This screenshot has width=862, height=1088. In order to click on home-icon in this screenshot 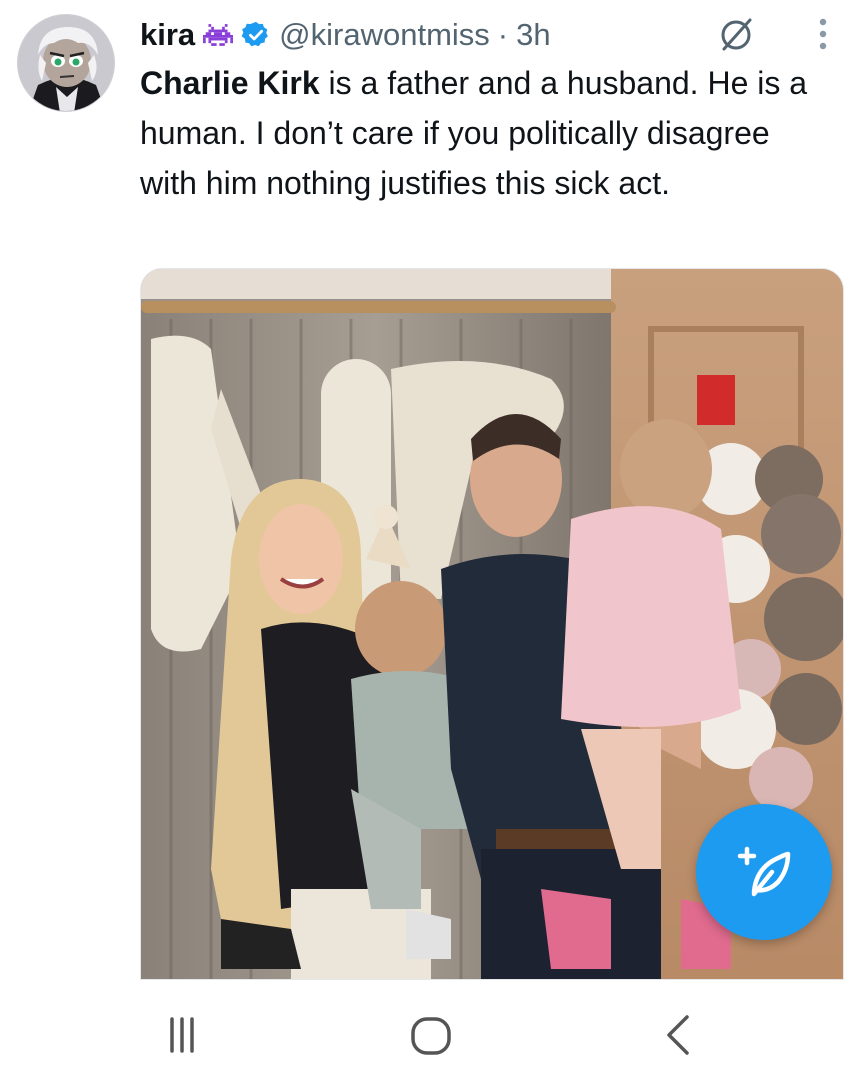, I will do `click(431, 1036)`.